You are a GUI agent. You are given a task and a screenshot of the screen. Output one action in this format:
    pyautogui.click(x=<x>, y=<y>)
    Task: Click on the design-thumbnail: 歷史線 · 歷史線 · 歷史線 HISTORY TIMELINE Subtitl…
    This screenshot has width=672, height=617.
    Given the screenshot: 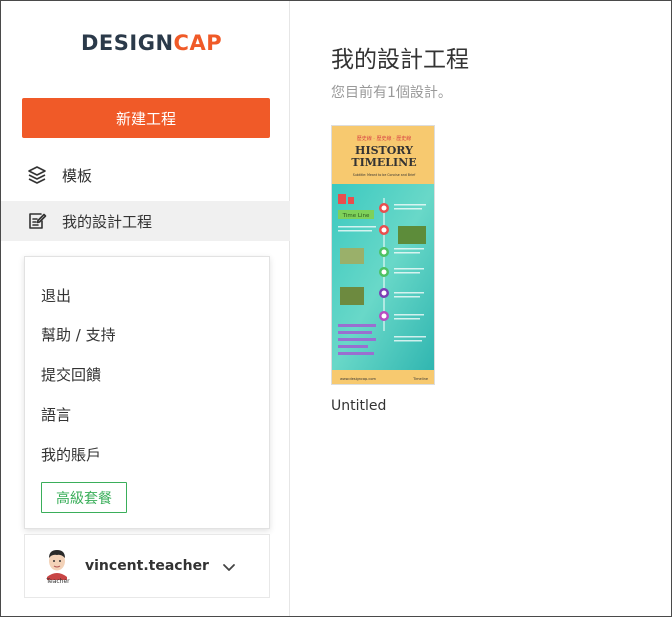 What is the action you would take?
    pyautogui.click(x=383, y=255)
    